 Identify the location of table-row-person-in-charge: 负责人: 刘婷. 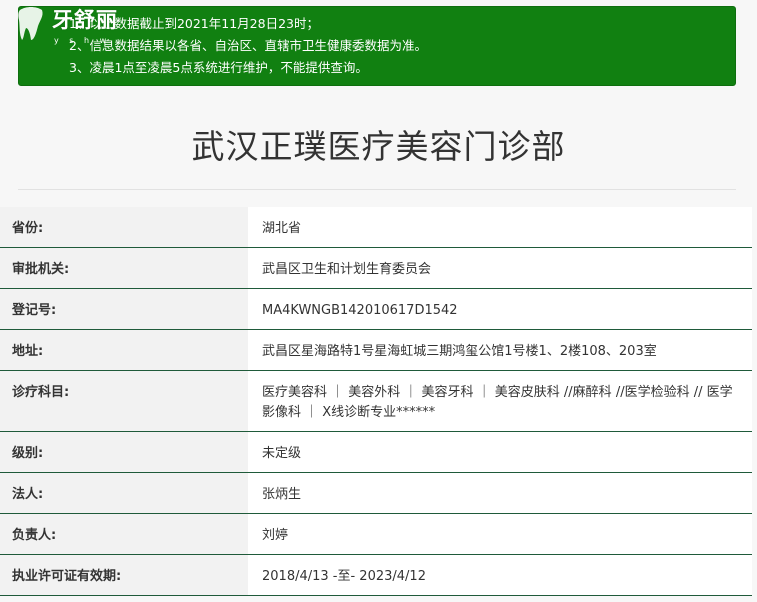
(376, 534).